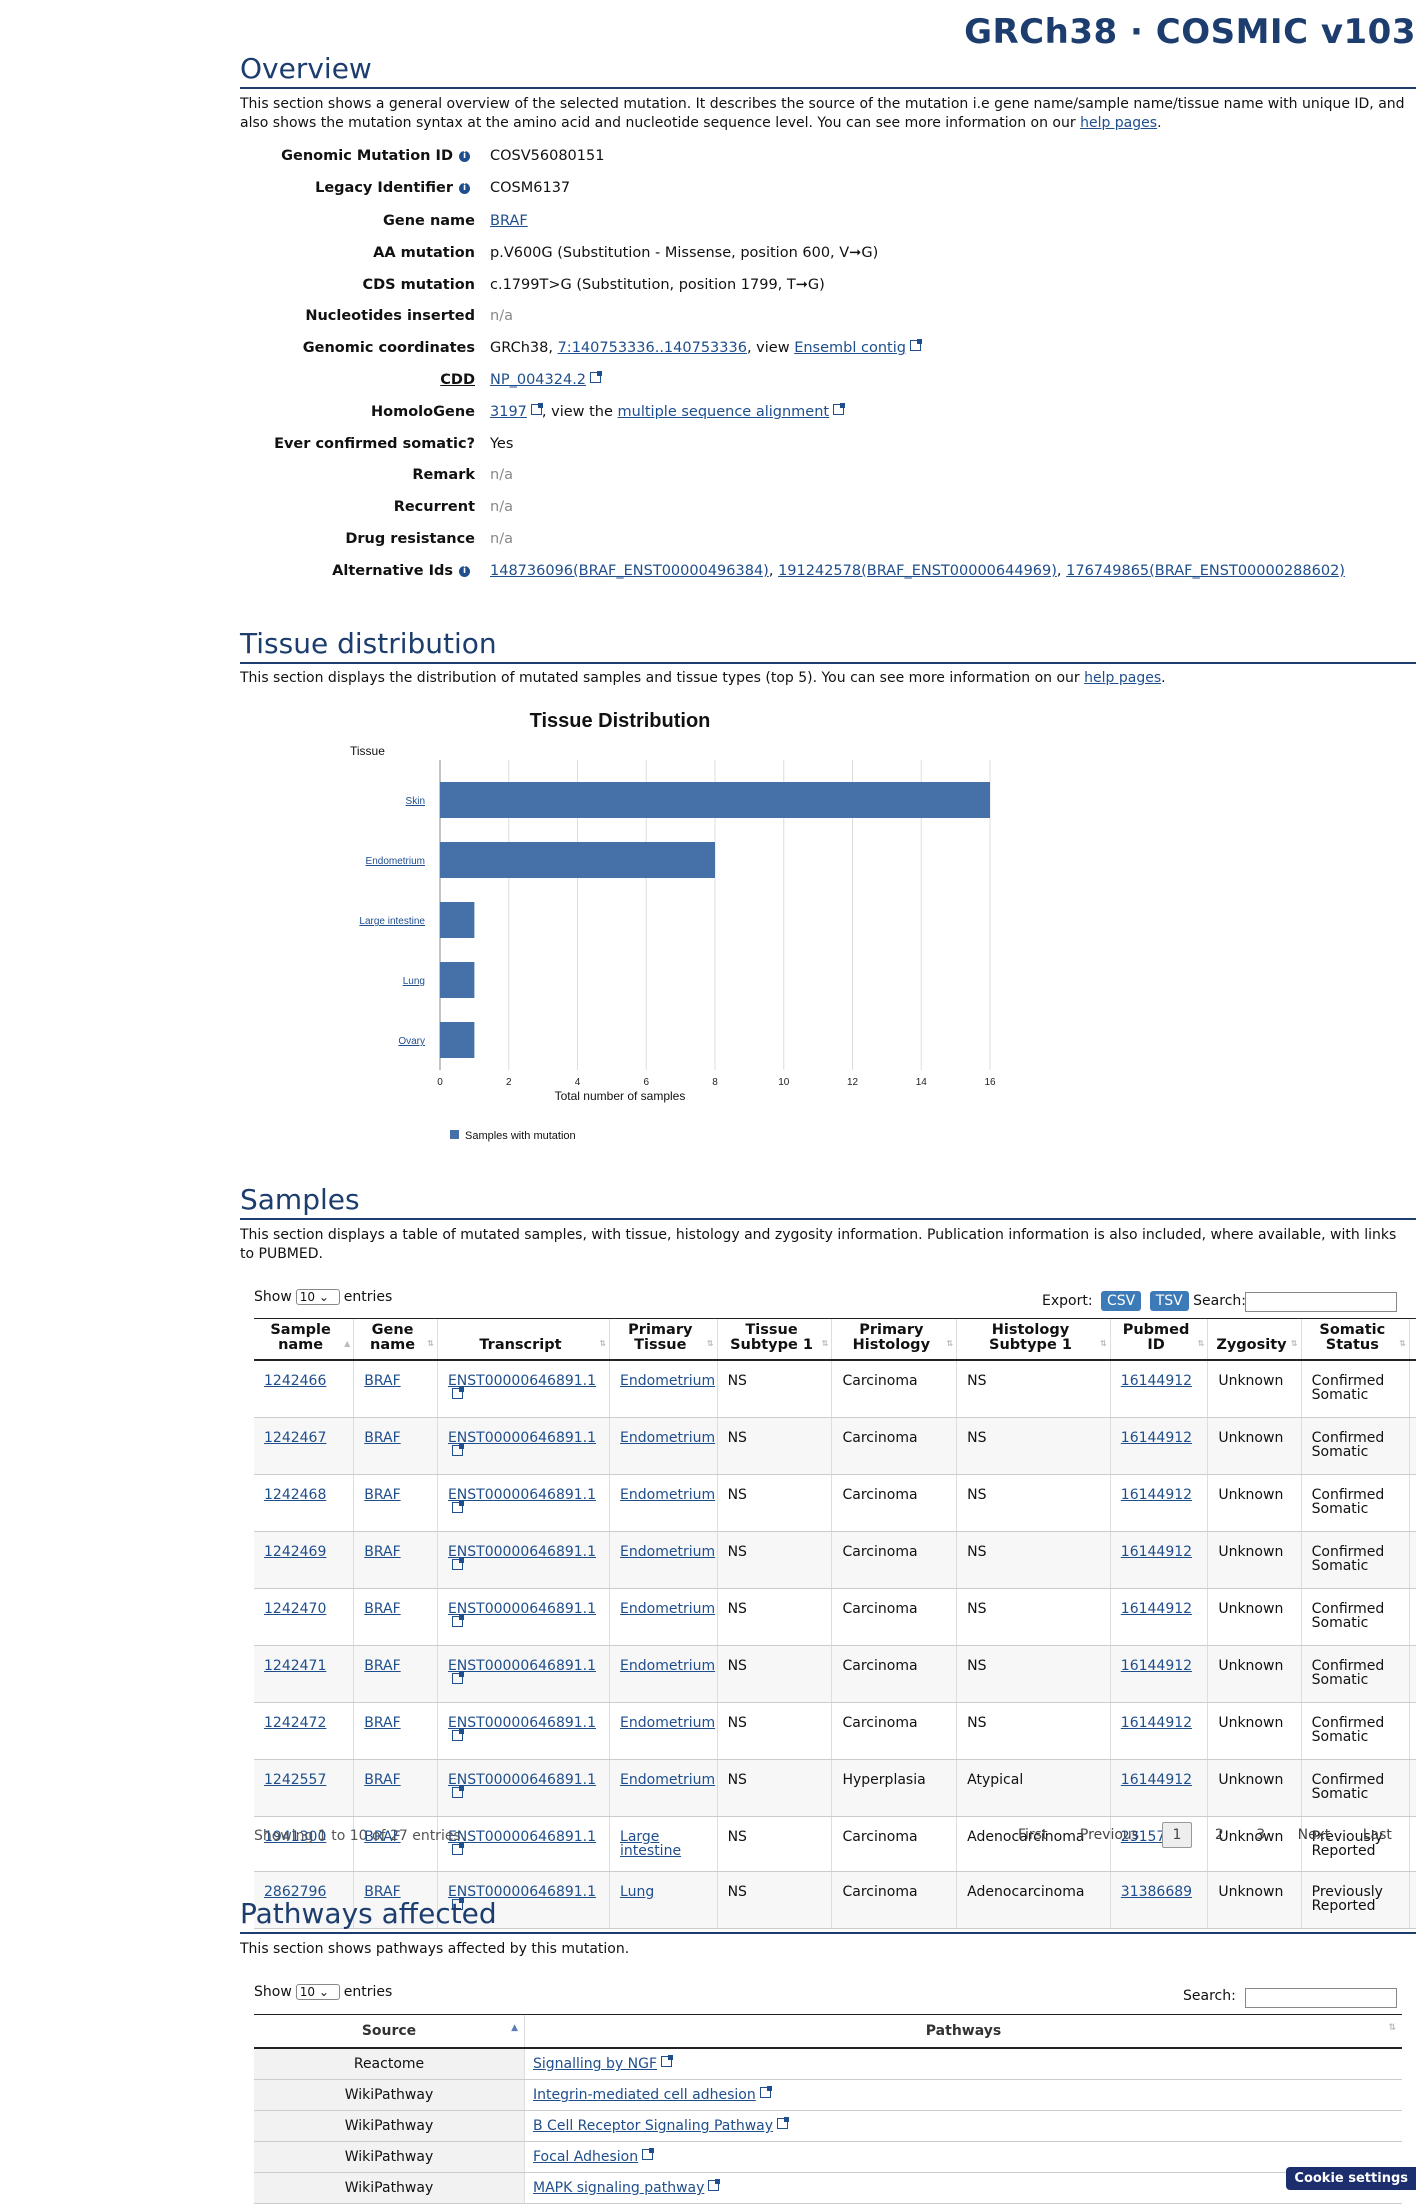 Image resolution: width=1416 pixels, height=2204 pixels. Describe the element at coordinates (295, 1666) in the screenshot. I see `sample-link: 1242471` at that location.